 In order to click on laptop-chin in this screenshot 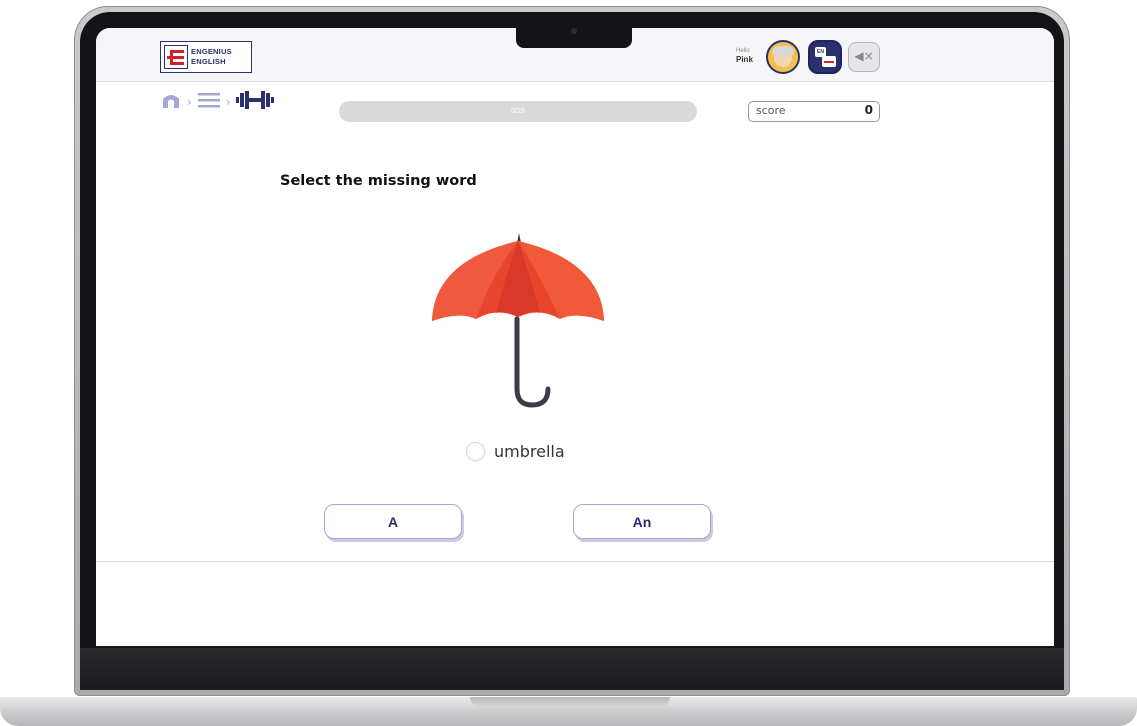, I will do `click(572, 669)`.